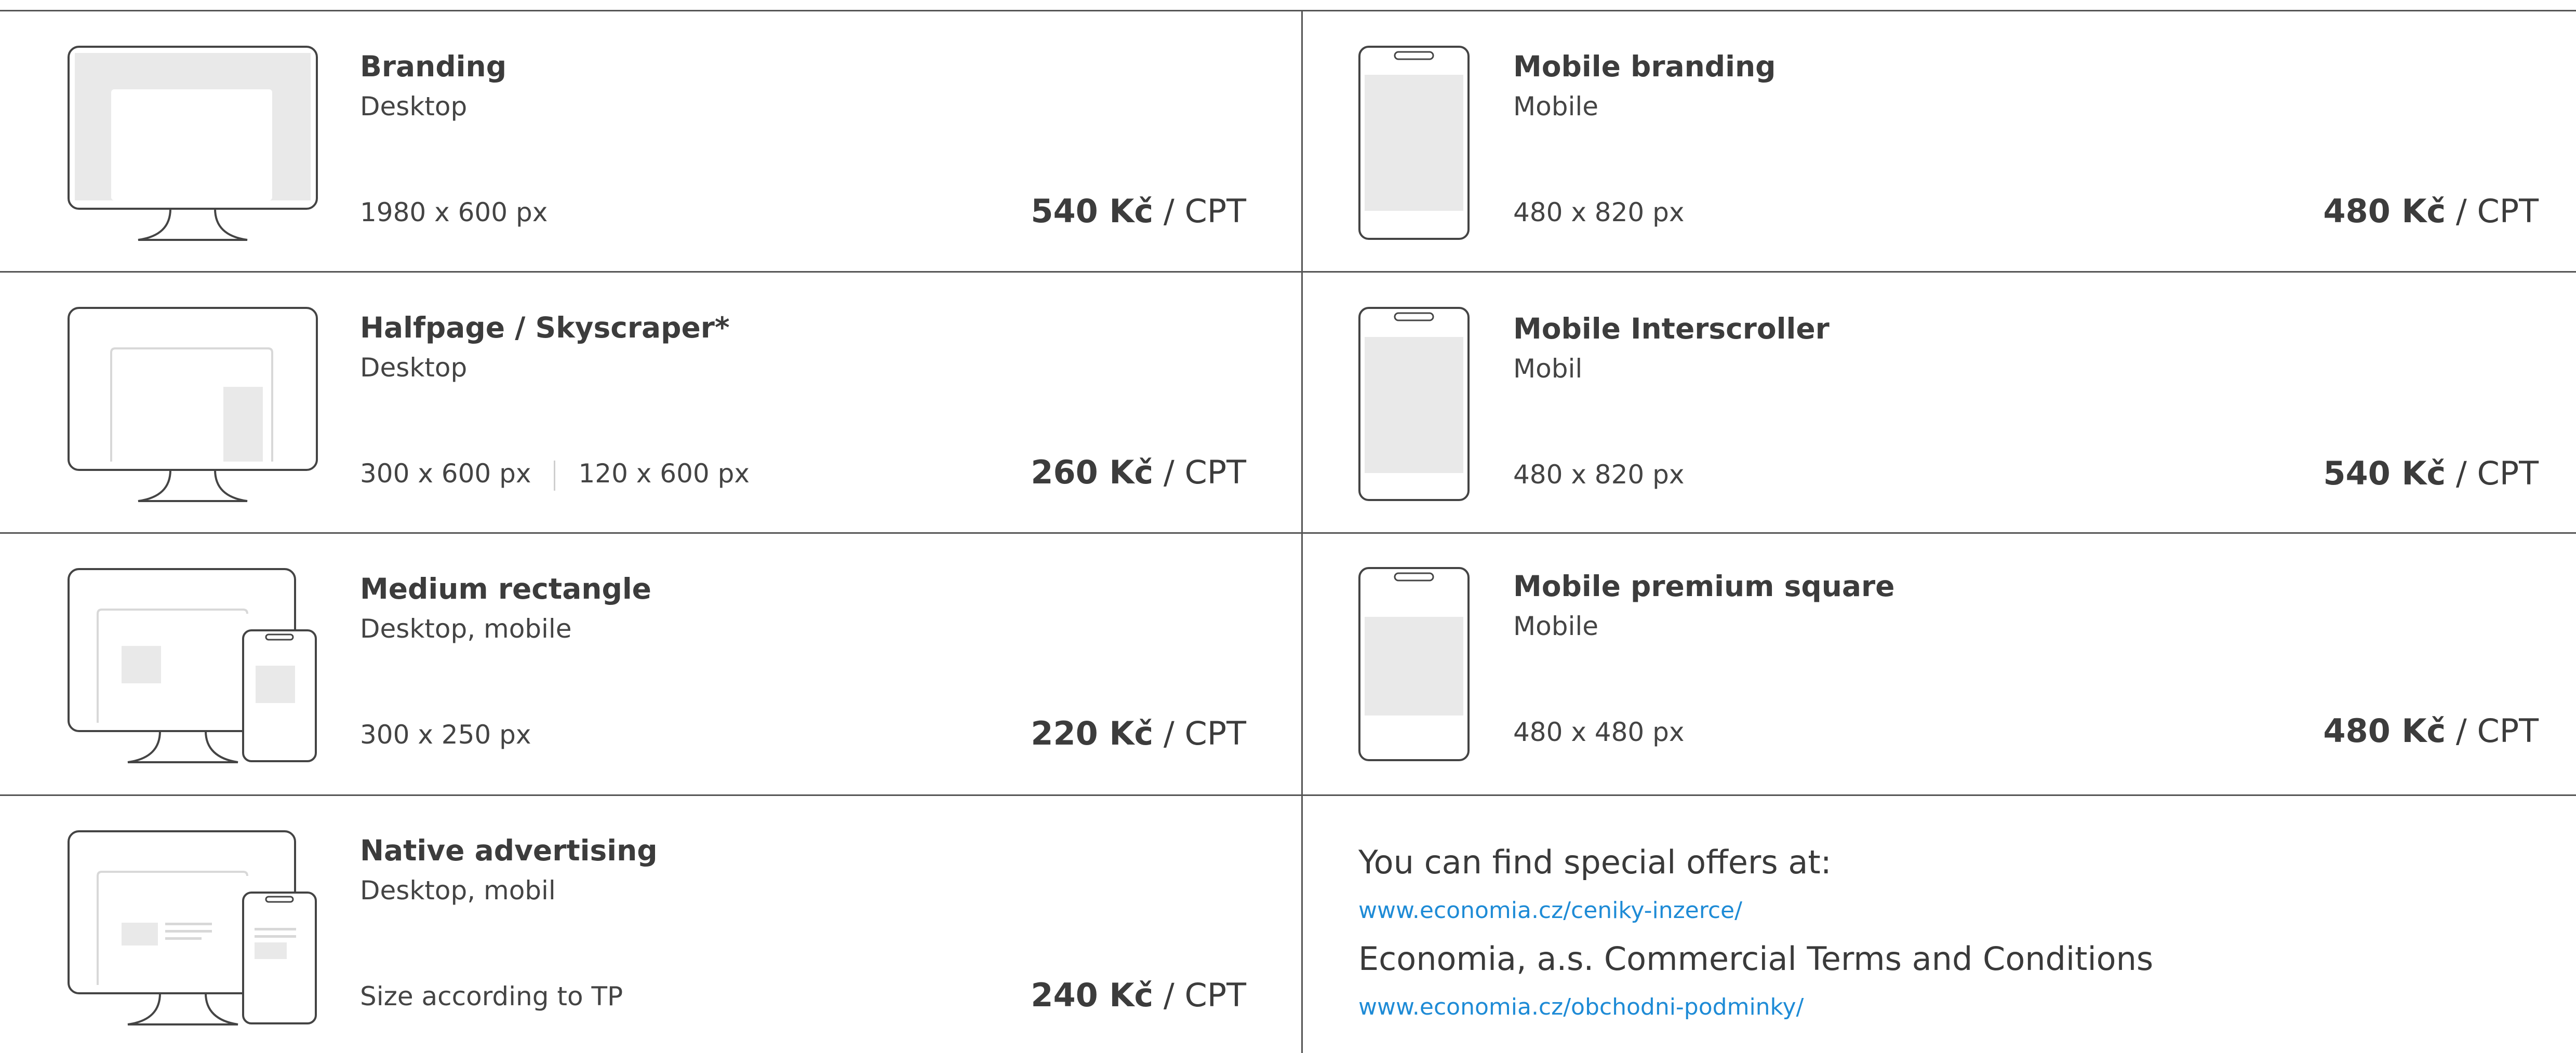 The image size is (2576, 1053). What do you see at coordinates (192, 665) in the screenshot?
I see `desktop-mobile-rectangle-icon` at bounding box center [192, 665].